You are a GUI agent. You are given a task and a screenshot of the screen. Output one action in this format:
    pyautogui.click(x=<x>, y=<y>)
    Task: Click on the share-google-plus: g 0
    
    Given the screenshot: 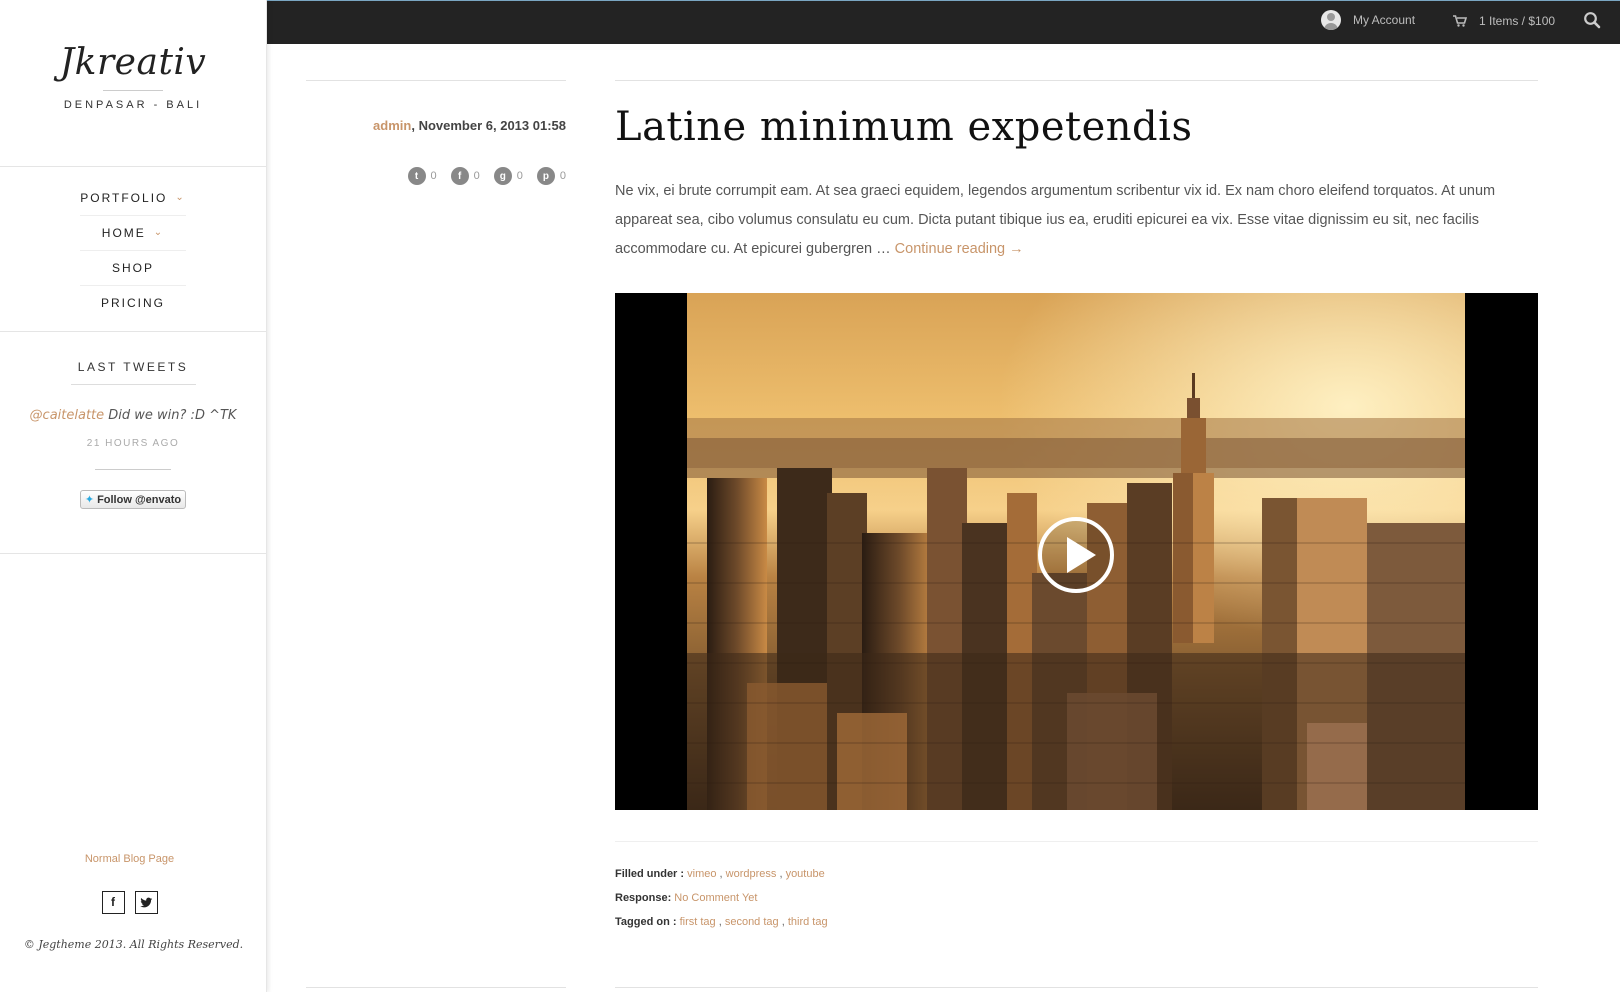 What is the action you would take?
    pyautogui.click(x=508, y=176)
    